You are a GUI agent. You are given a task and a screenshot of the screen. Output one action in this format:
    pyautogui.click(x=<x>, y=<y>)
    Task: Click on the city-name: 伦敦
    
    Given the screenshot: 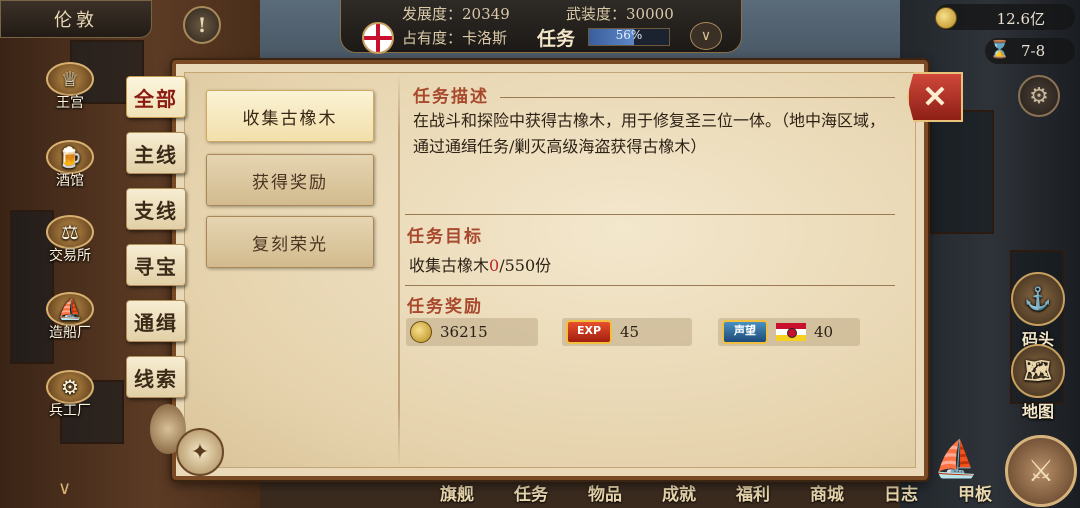 What is the action you would take?
    pyautogui.click(x=76, y=19)
    